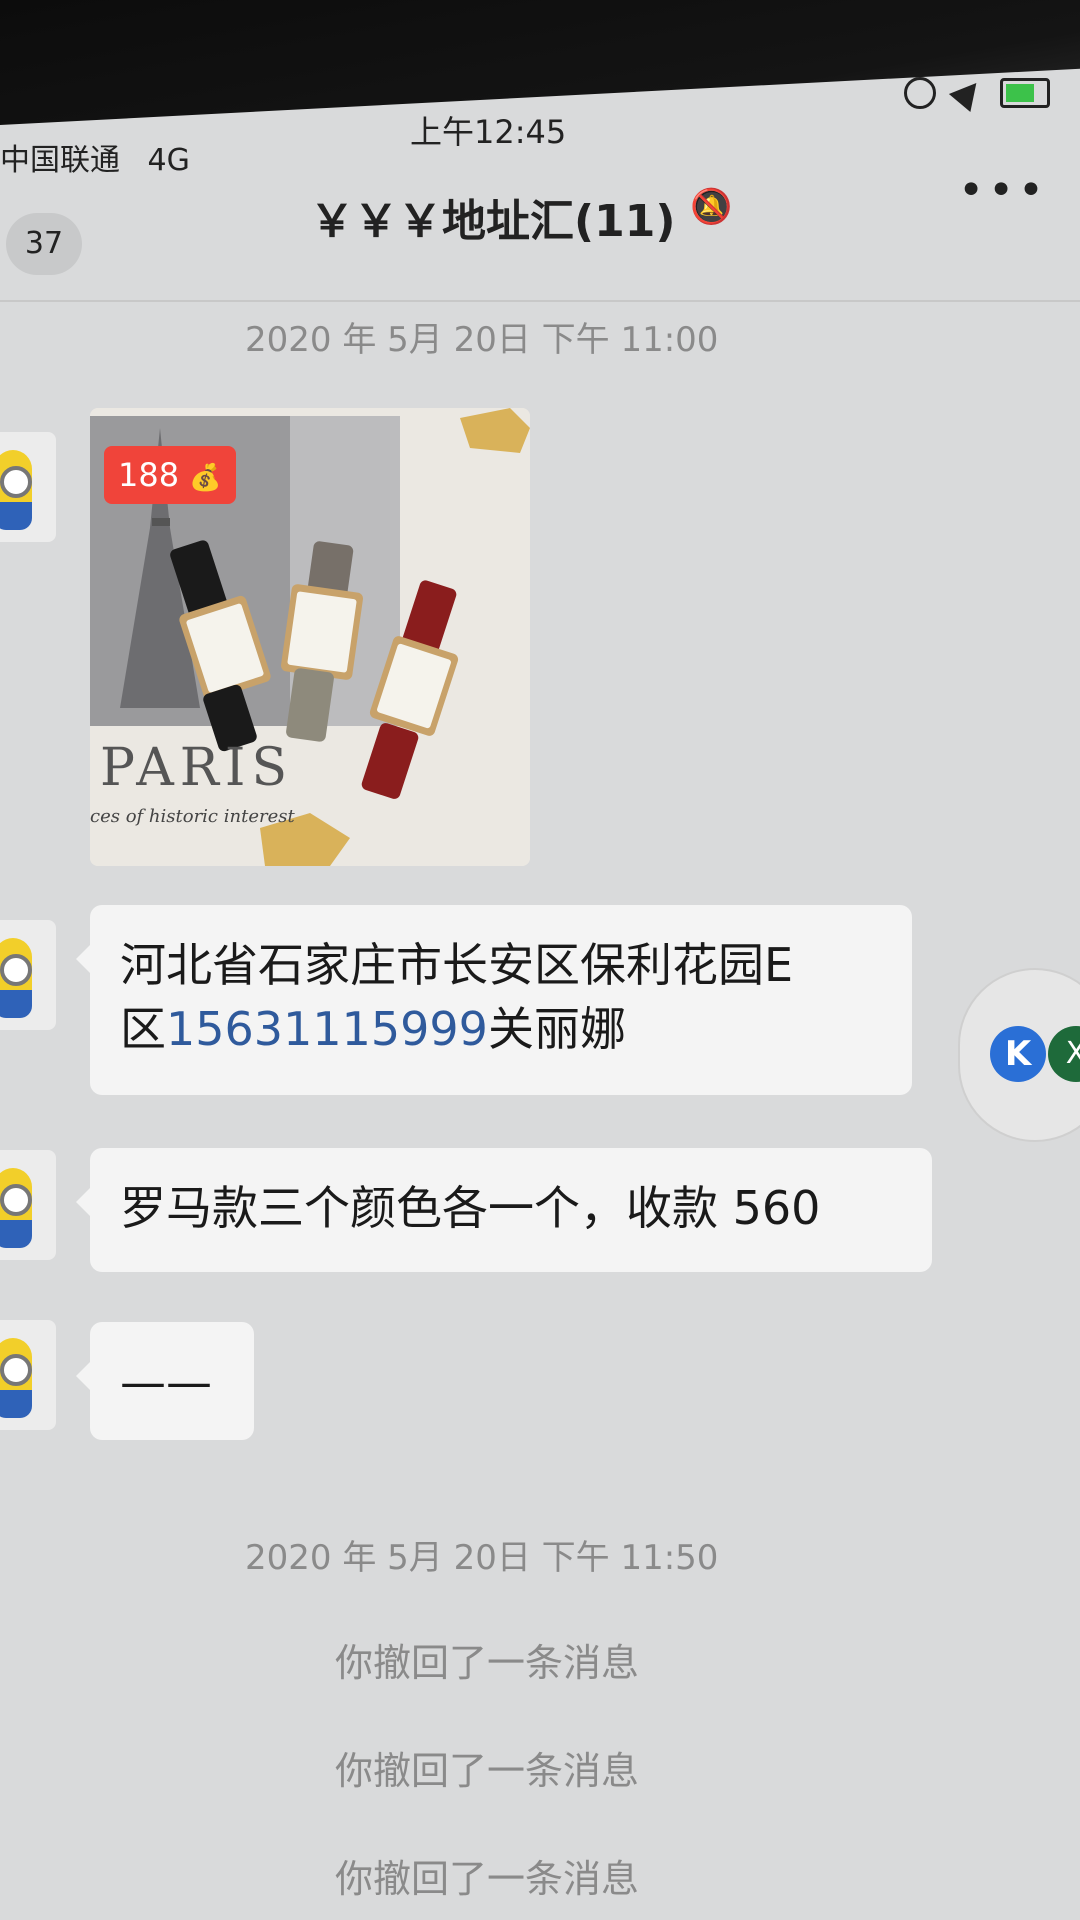  I want to click on price-tag: 188 💰, so click(170, 475).